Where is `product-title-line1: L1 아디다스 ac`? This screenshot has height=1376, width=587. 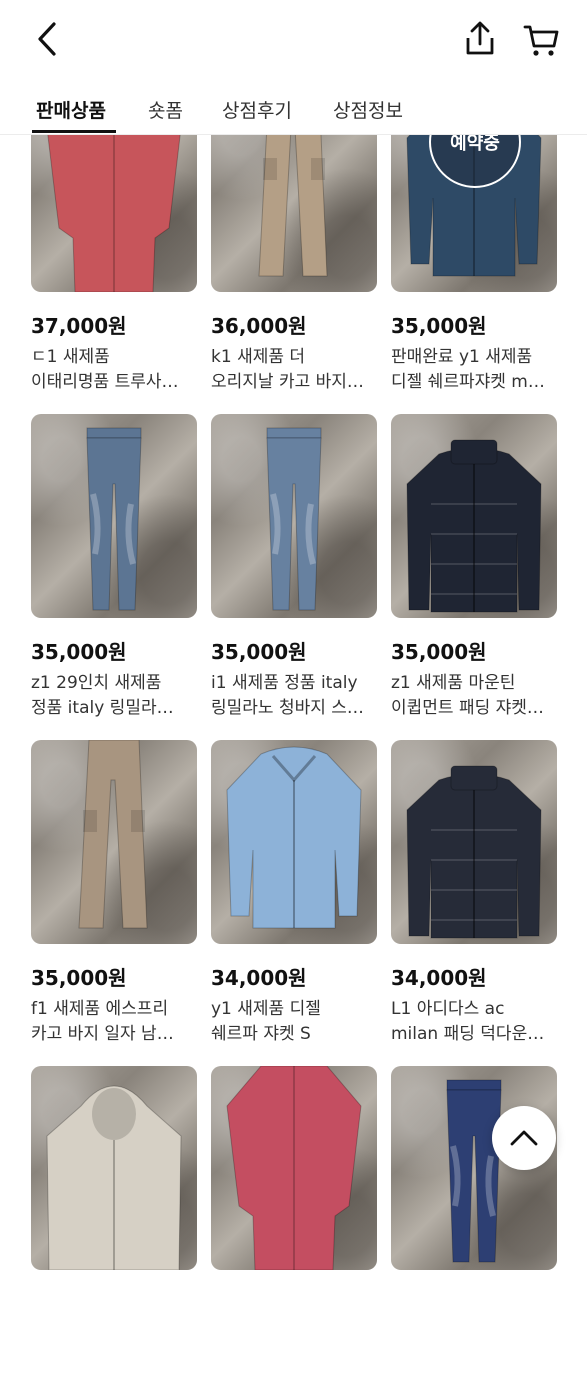 product-title-line1: L1 아디다스 ac is located at coordinates (448, 1009).